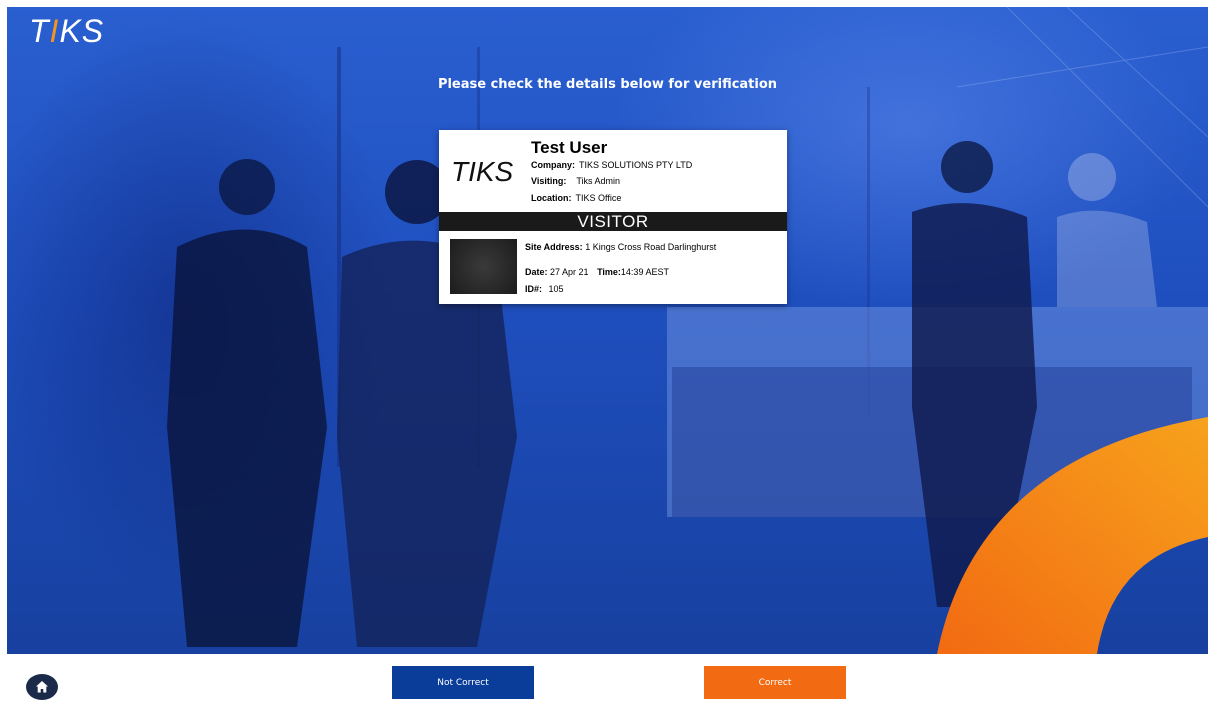  What do you see at coordinates (553, 165) in the screenshot?
I see `company-label: Company:` at bounding box center [553, 165].